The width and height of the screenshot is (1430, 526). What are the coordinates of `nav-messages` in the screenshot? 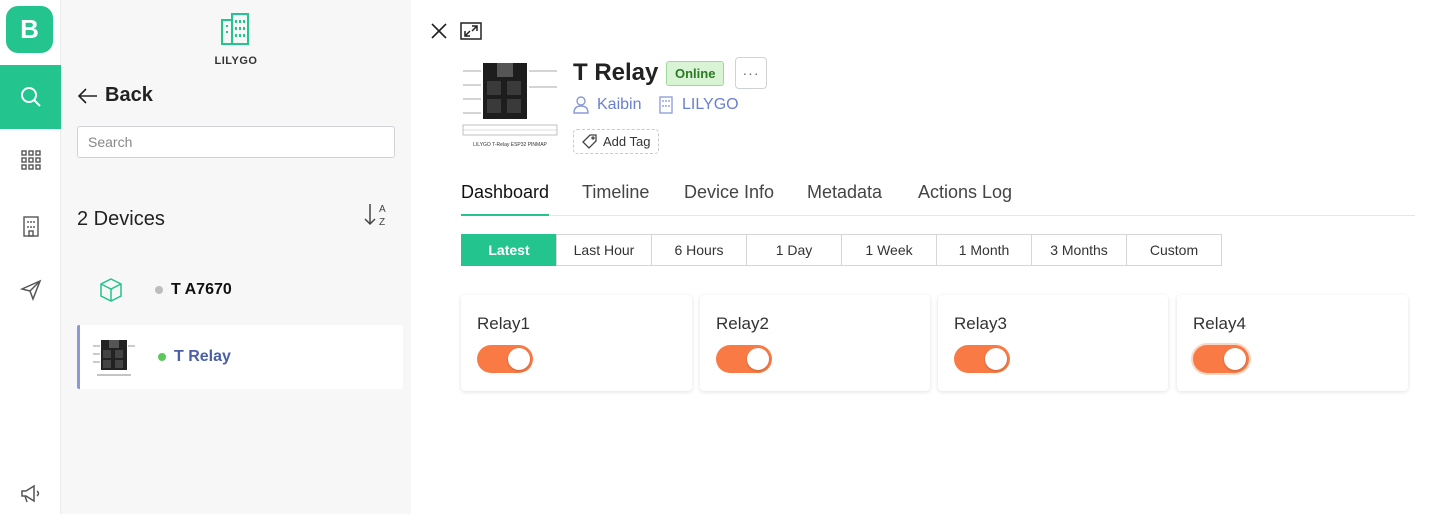 It's located at (30, 290).